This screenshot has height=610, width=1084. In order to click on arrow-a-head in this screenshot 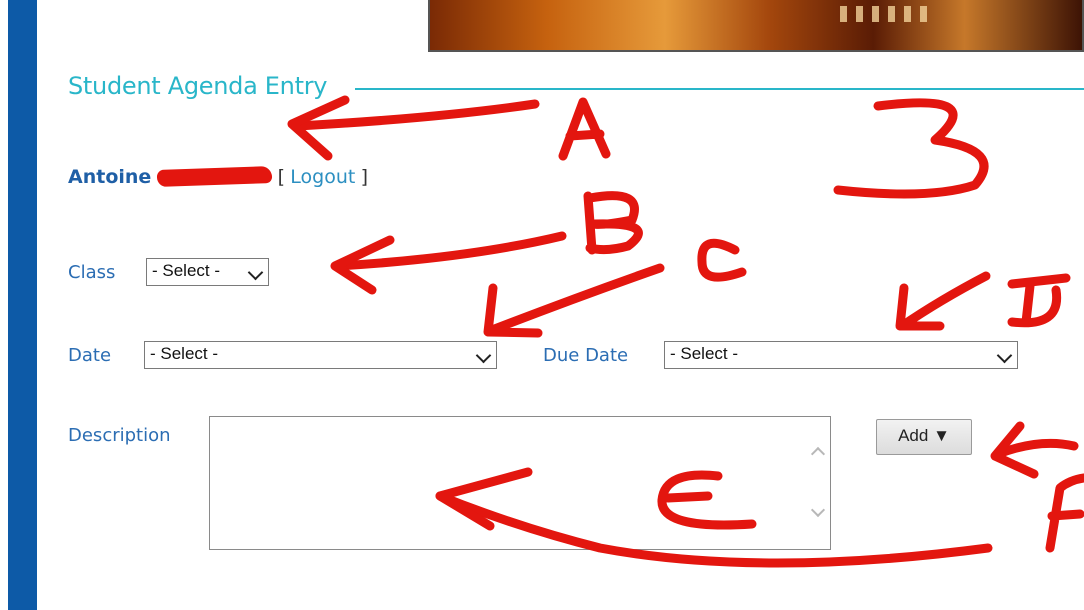, I will do `click(318, 128)`.